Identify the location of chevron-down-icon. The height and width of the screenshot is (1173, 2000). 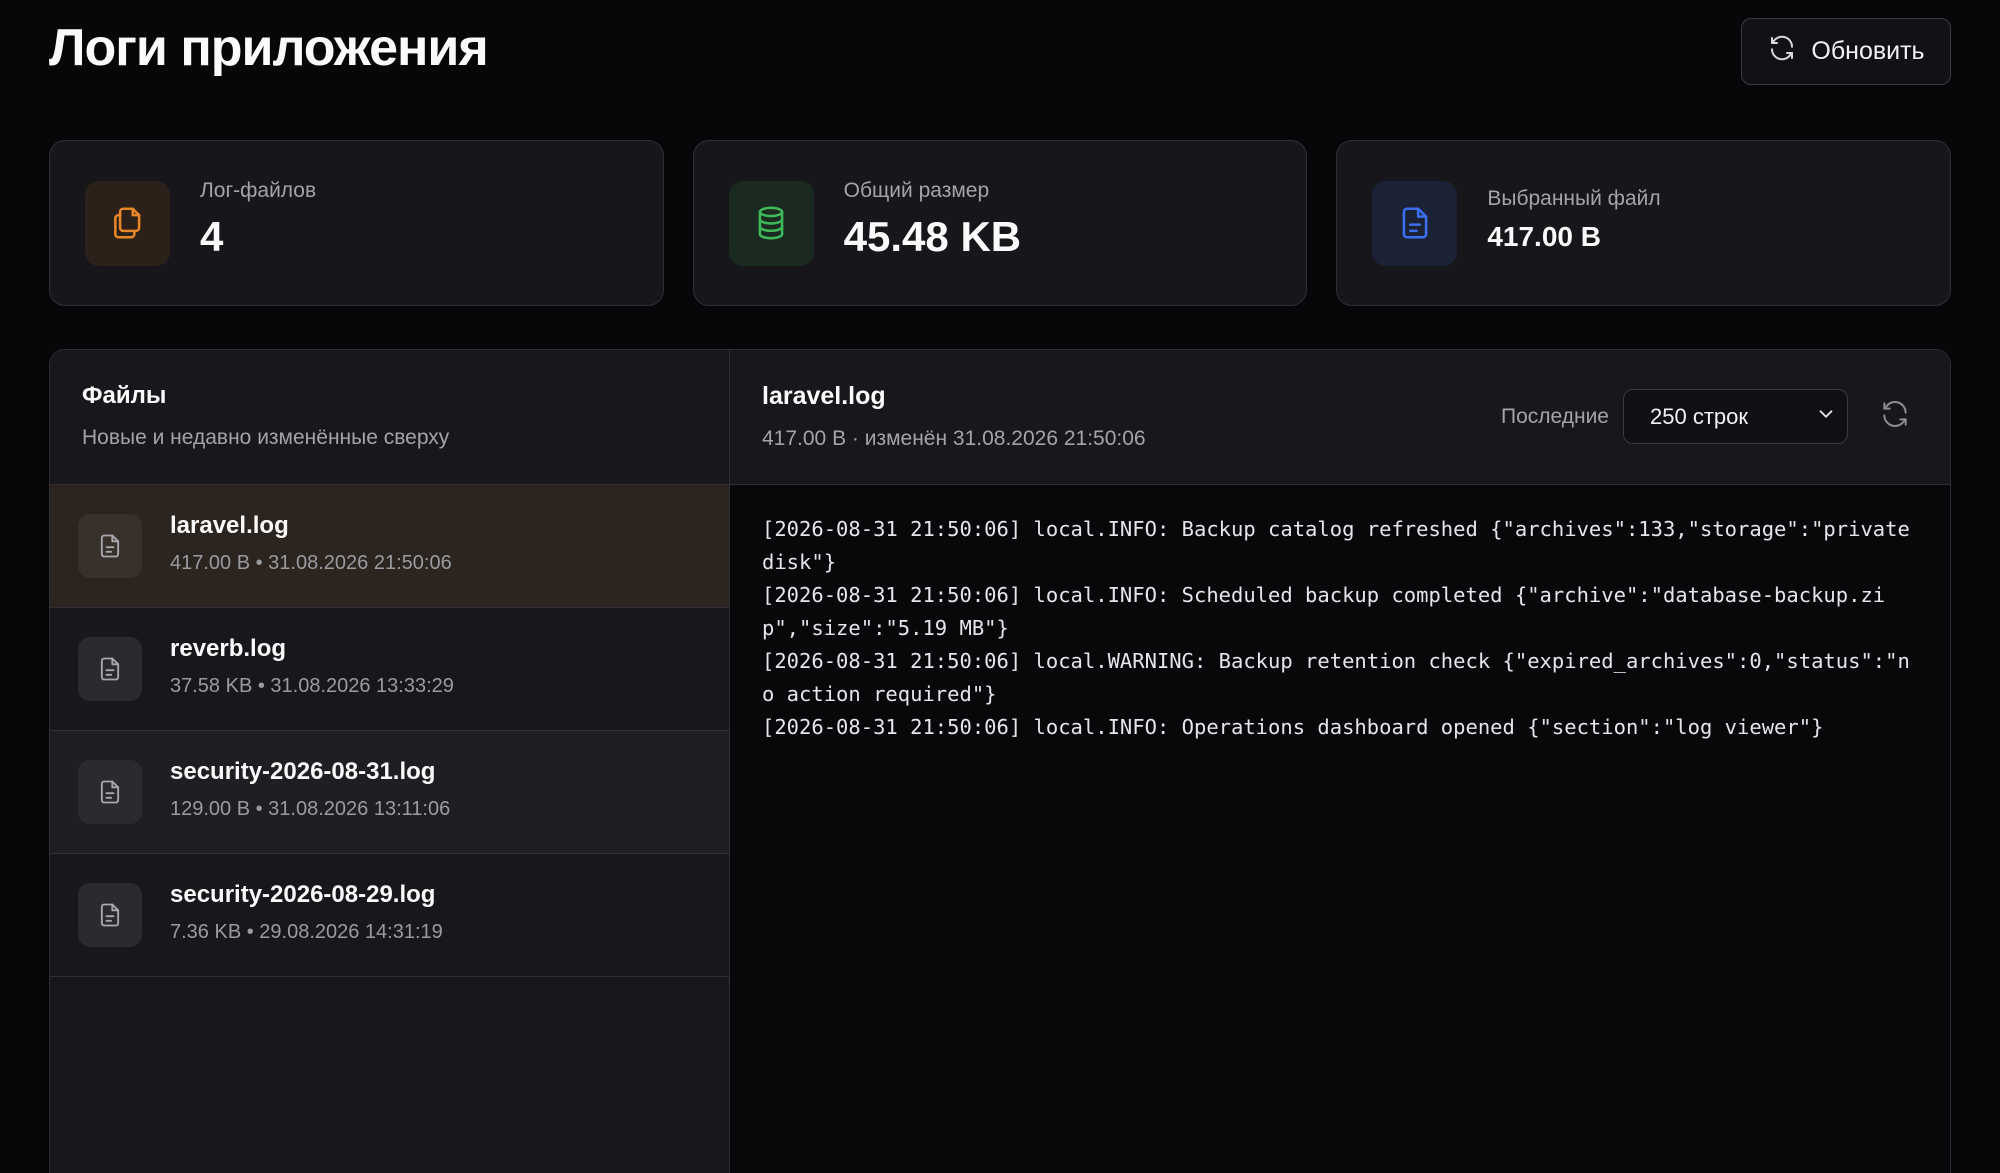
(1826, 417).